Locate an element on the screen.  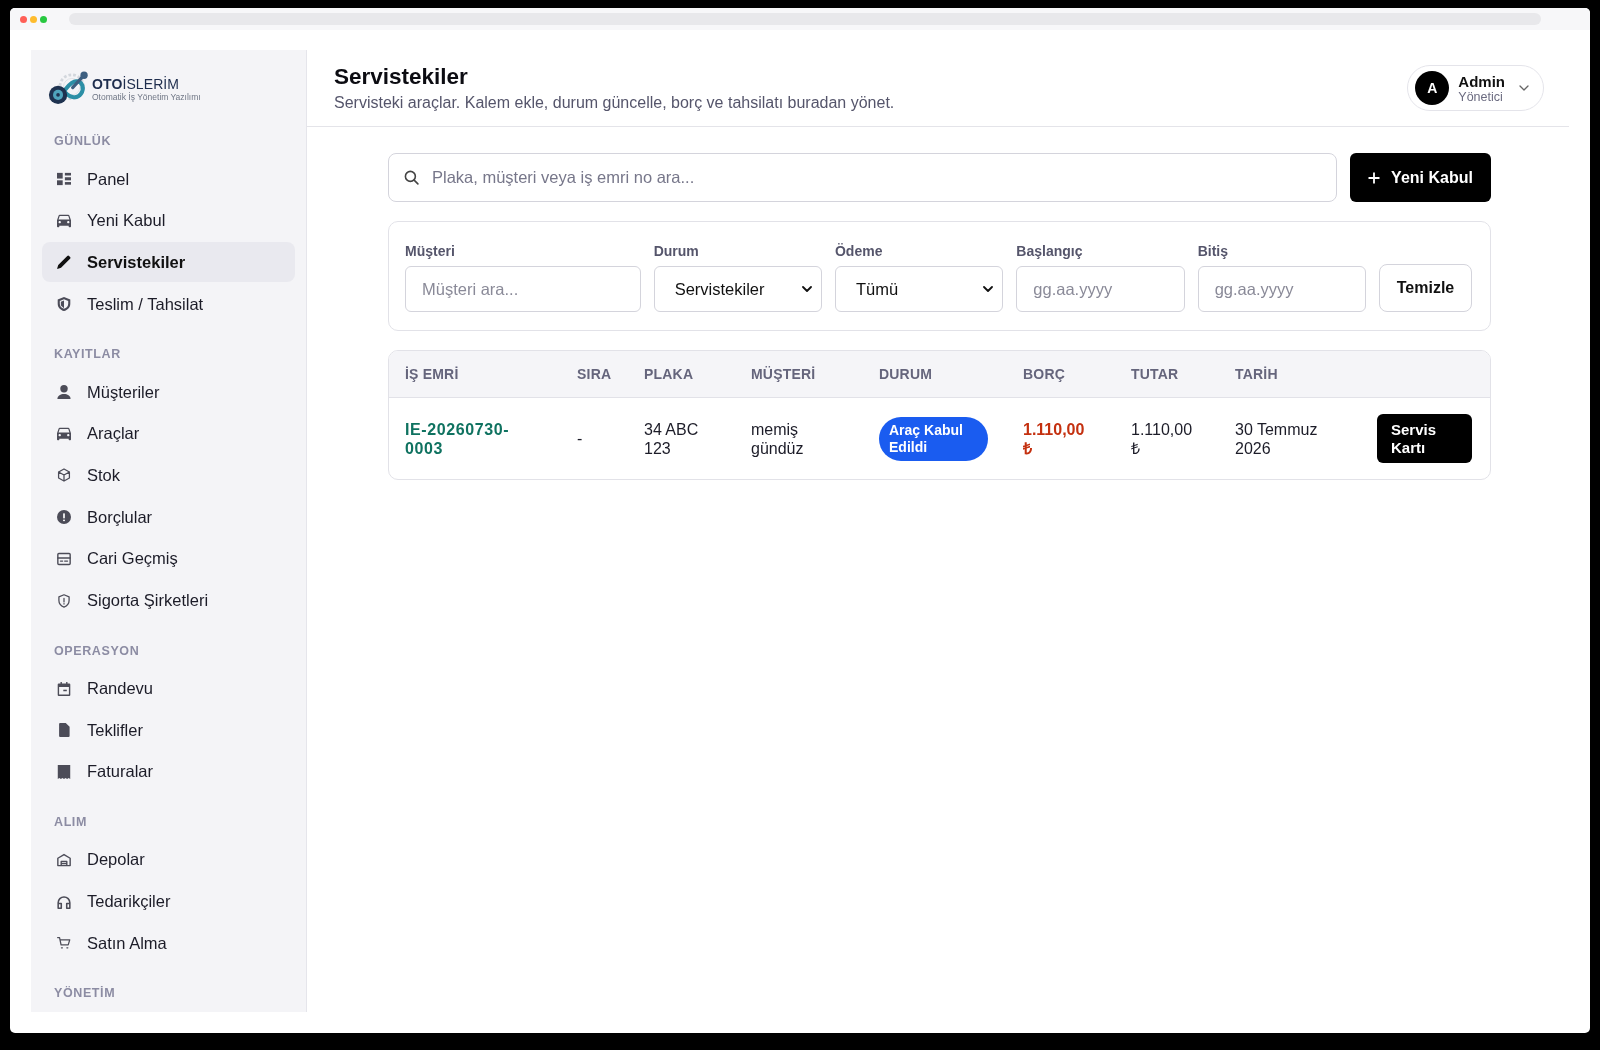
service-card-button: Servis Kartı is located at coordinates (1424, 438).